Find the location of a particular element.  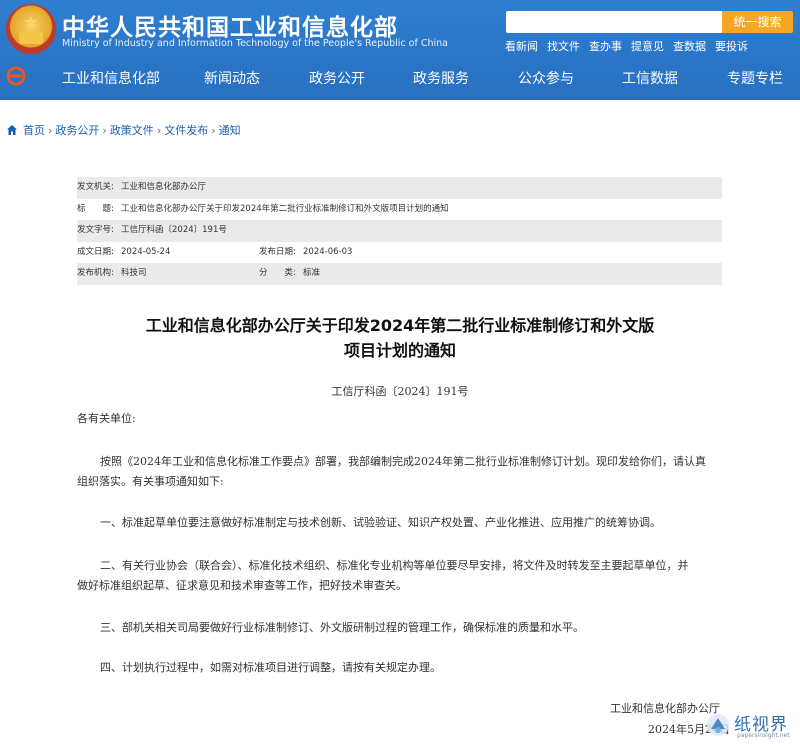

item-2-line-2: 做好标准组织起草、征求意见和技术审查等工作，把好技术审查关。 is located at coordinates (242, 585).